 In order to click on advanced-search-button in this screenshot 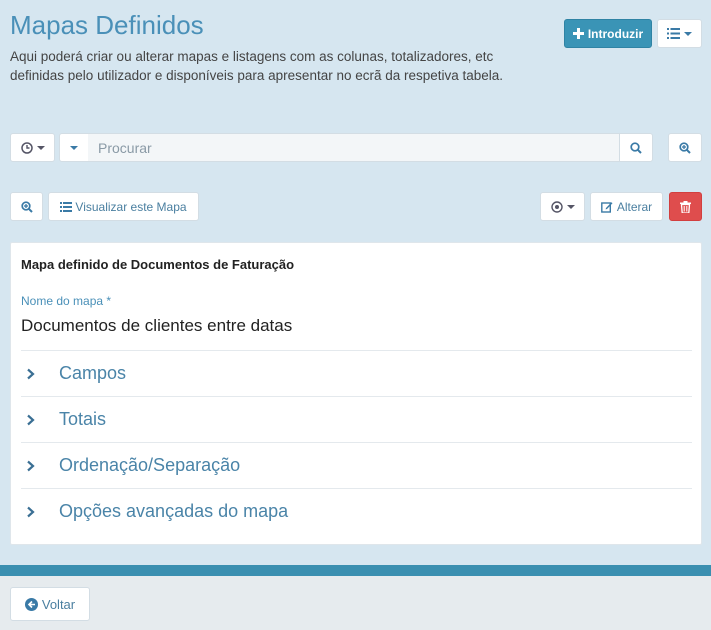, I will do `click(685, 147)`.